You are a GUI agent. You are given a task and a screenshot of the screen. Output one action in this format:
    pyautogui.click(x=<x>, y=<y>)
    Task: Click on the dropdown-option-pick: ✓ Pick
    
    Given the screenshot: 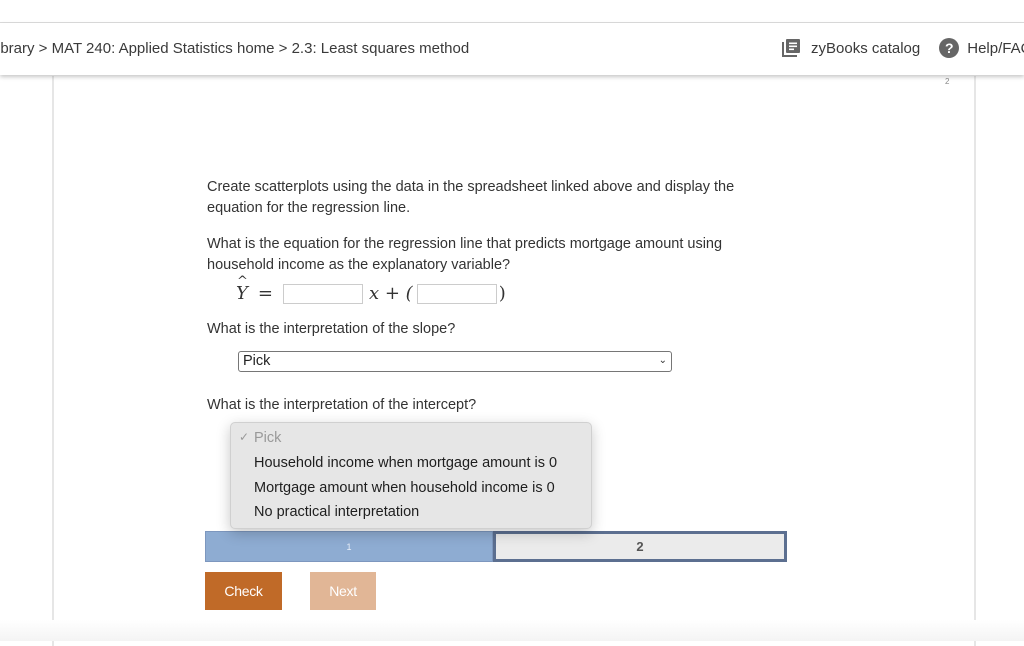 What is the action you would take?
    pyautogui.click(x=260, y=438)
    